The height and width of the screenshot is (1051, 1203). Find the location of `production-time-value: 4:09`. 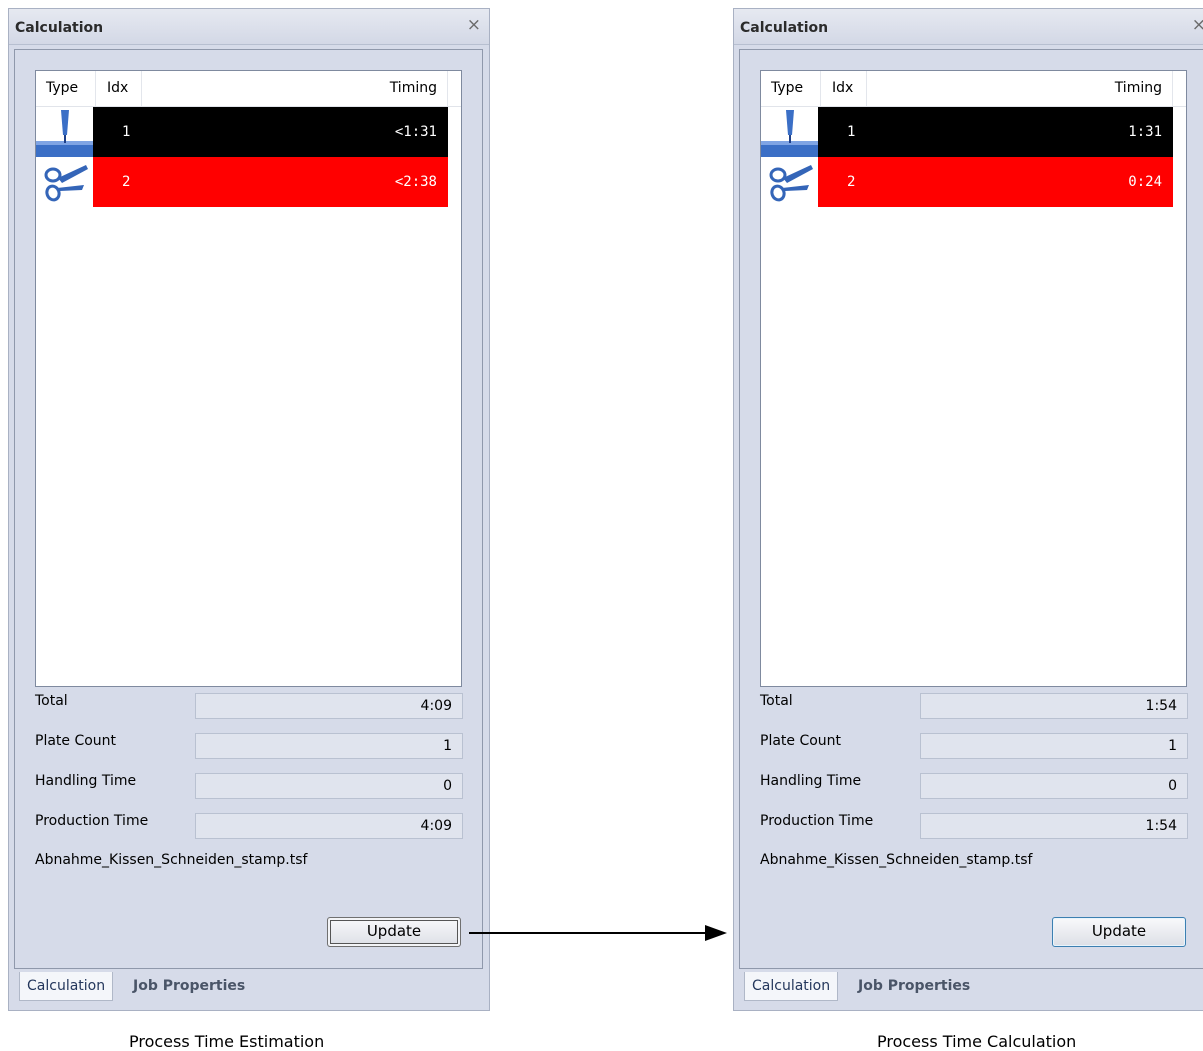

production-time-value: 4:09 is located at coordinates (329, 826).